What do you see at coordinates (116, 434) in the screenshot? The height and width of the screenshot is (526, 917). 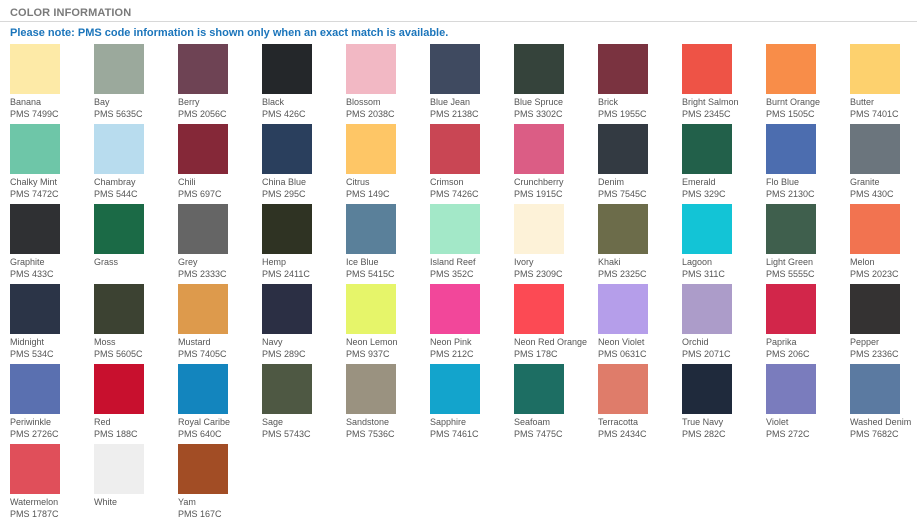 I see `pms-code: PMS 188C` at bounding box center [116, 434].